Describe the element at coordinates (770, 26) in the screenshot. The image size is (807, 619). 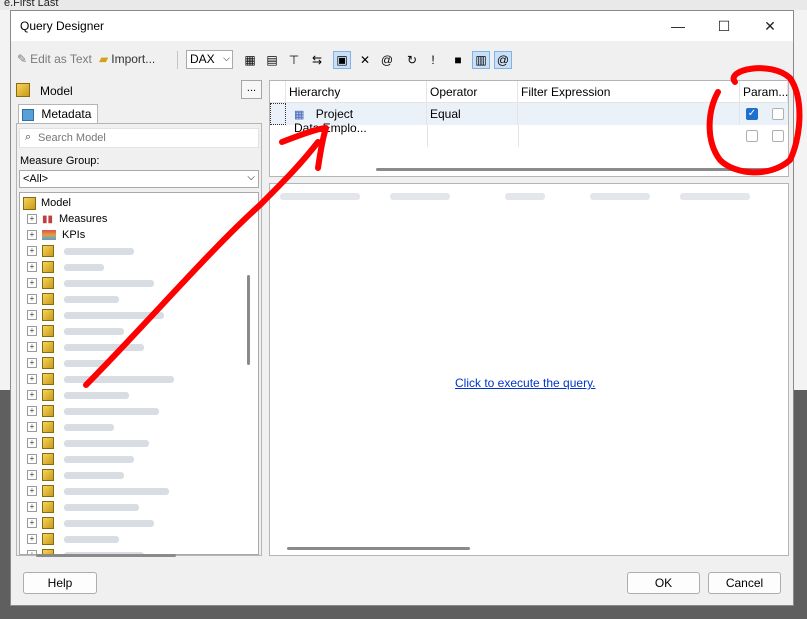
I see `close-button: ✕` at that location.